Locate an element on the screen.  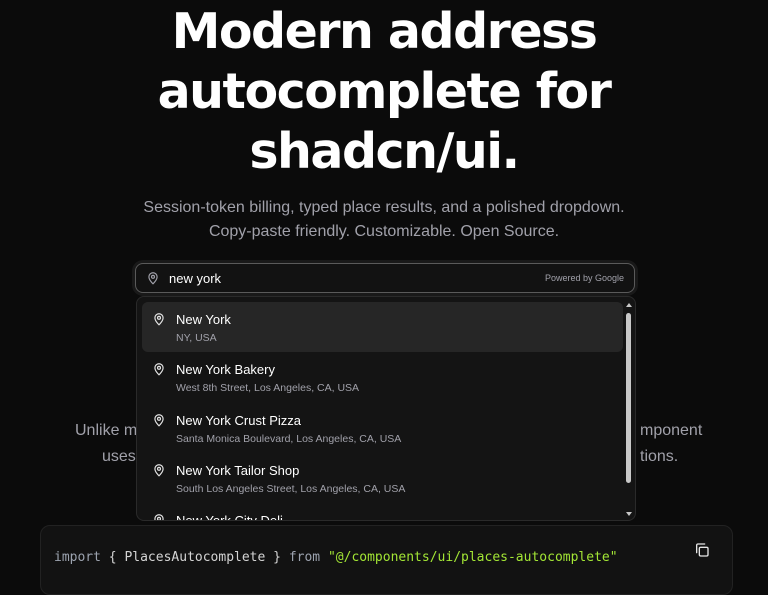
background-text-right-1: mponent is located at coordinates (671, 430).